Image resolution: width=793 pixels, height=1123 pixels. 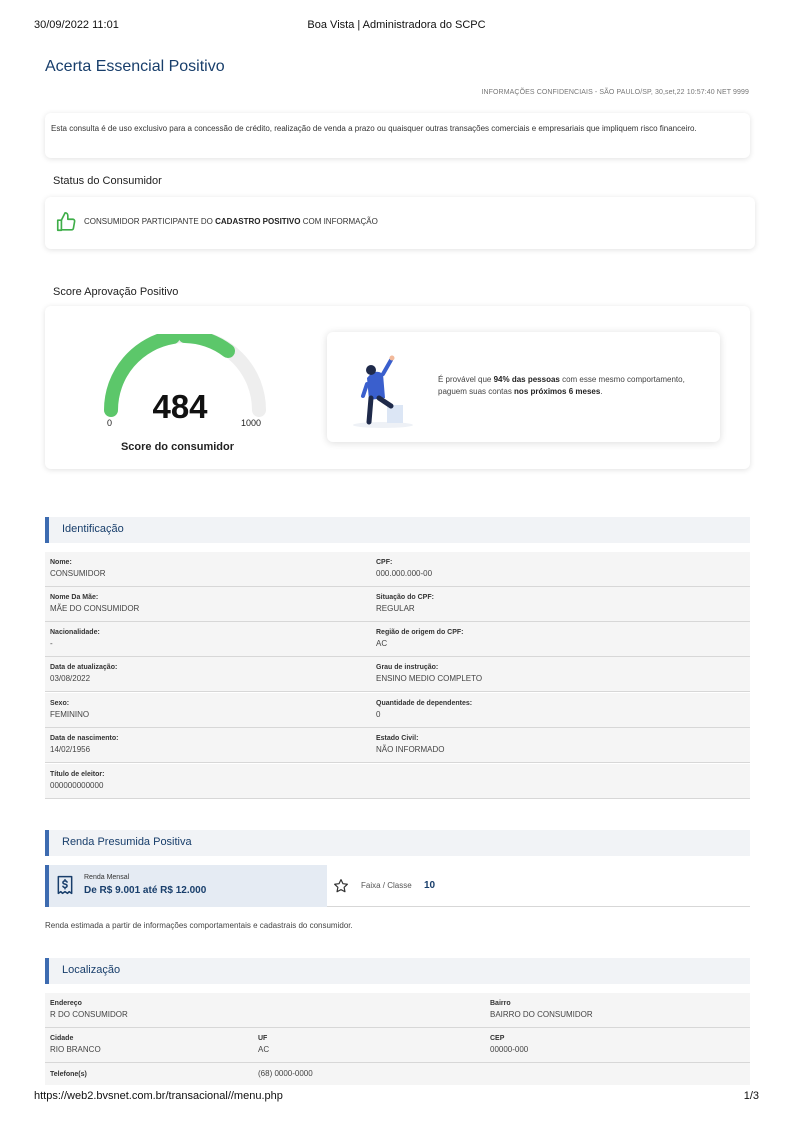 I want to click on status-text-suffix: COM INFORMAÇÃO, so click(x=339, y=221).